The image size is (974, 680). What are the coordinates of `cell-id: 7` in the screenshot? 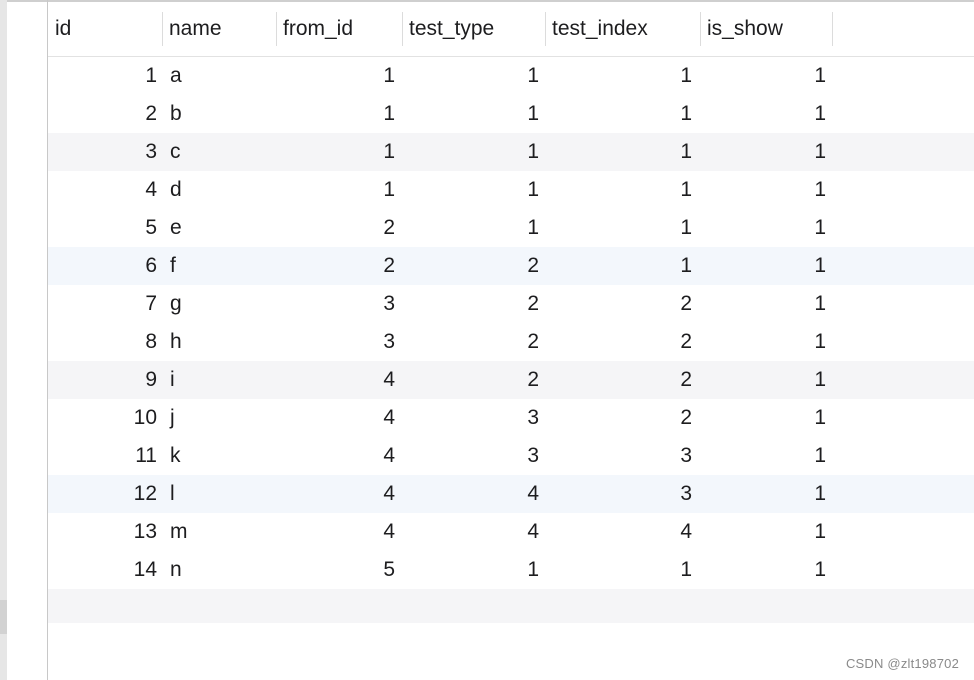 It's located at (102, 304).